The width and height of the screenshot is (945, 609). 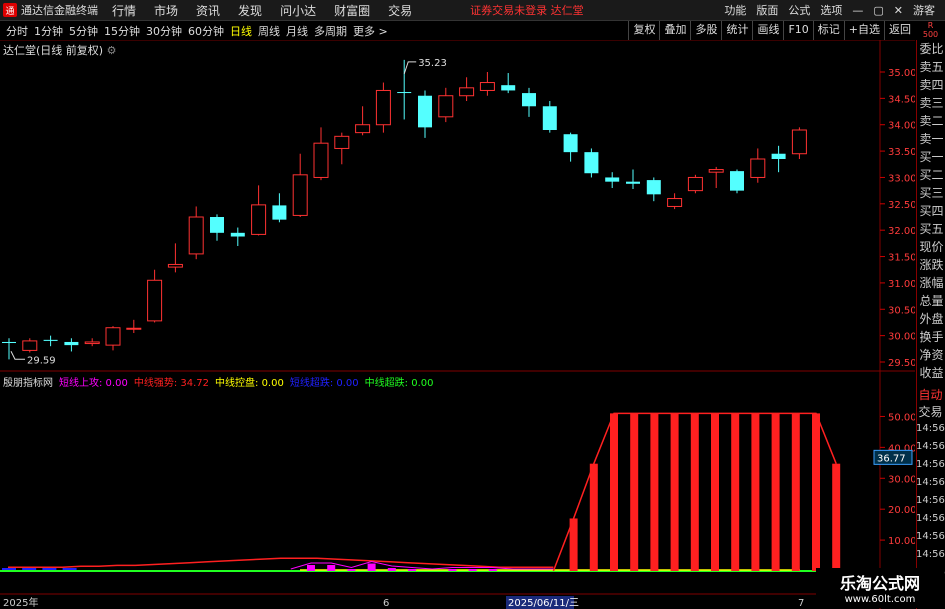 I want to click on date-start: 2025年, so click(x=20, y=602).